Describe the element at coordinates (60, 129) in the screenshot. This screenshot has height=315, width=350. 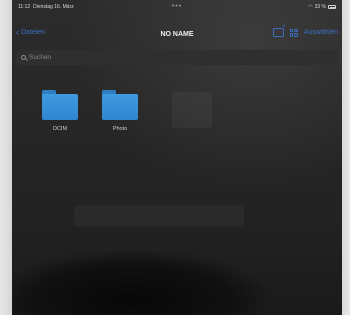
I see `folder-label: DCIM` at that location.